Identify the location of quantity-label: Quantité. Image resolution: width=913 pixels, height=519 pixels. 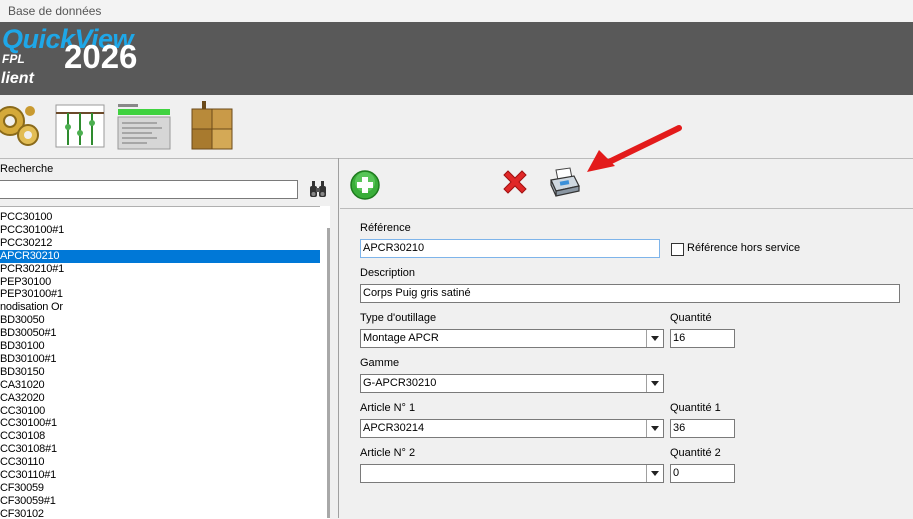
(691, 318).